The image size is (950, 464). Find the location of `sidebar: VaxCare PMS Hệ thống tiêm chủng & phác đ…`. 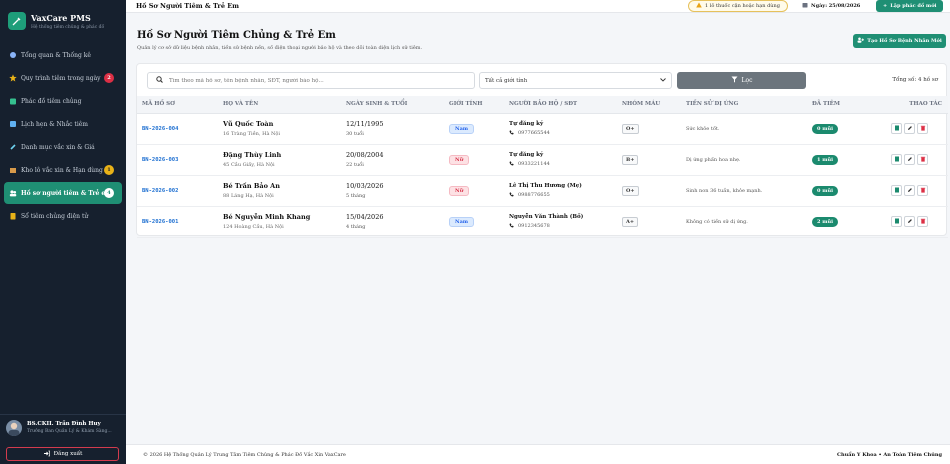

sidebar: VaxCare PMS Hệ thống tiêm chủng & phác đ… is located at coordinates (63, 232).